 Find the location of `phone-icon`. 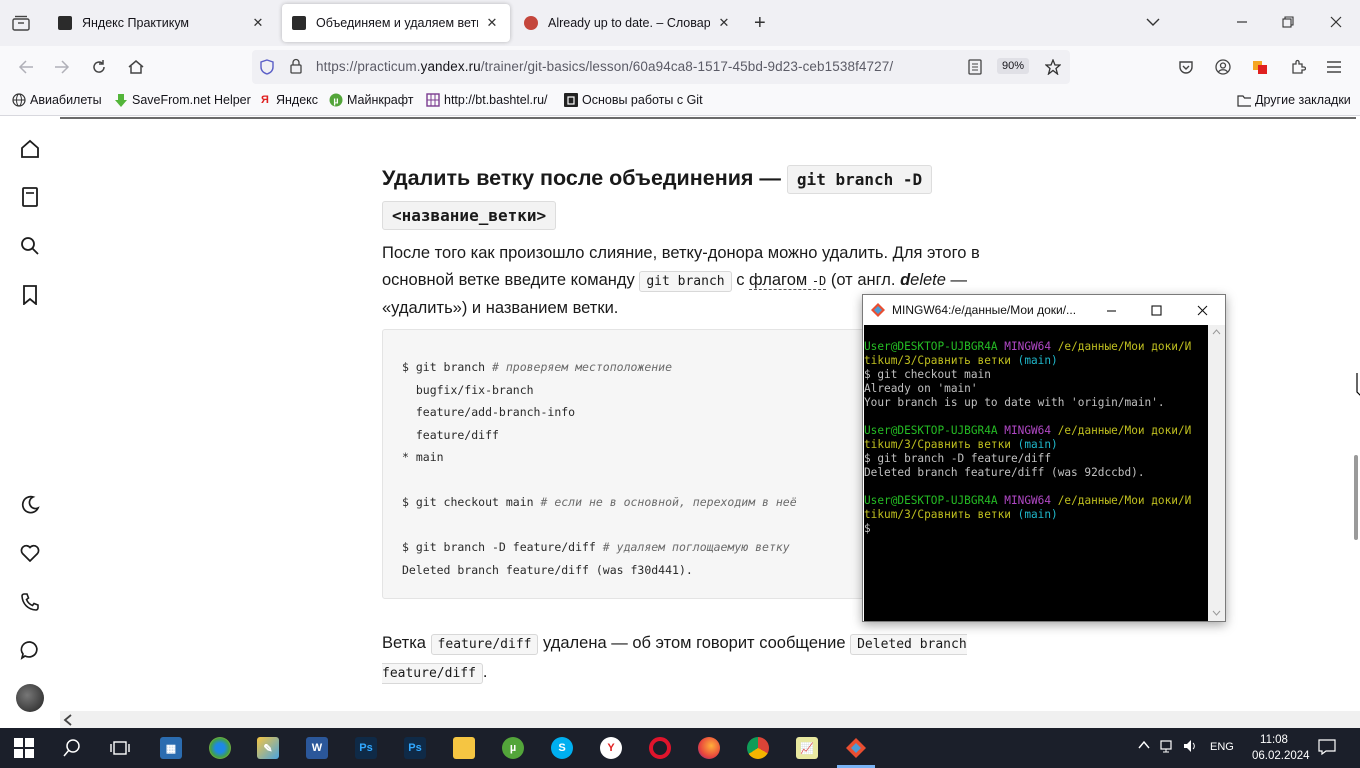

phone-icon is located at coordinates (30, 602).